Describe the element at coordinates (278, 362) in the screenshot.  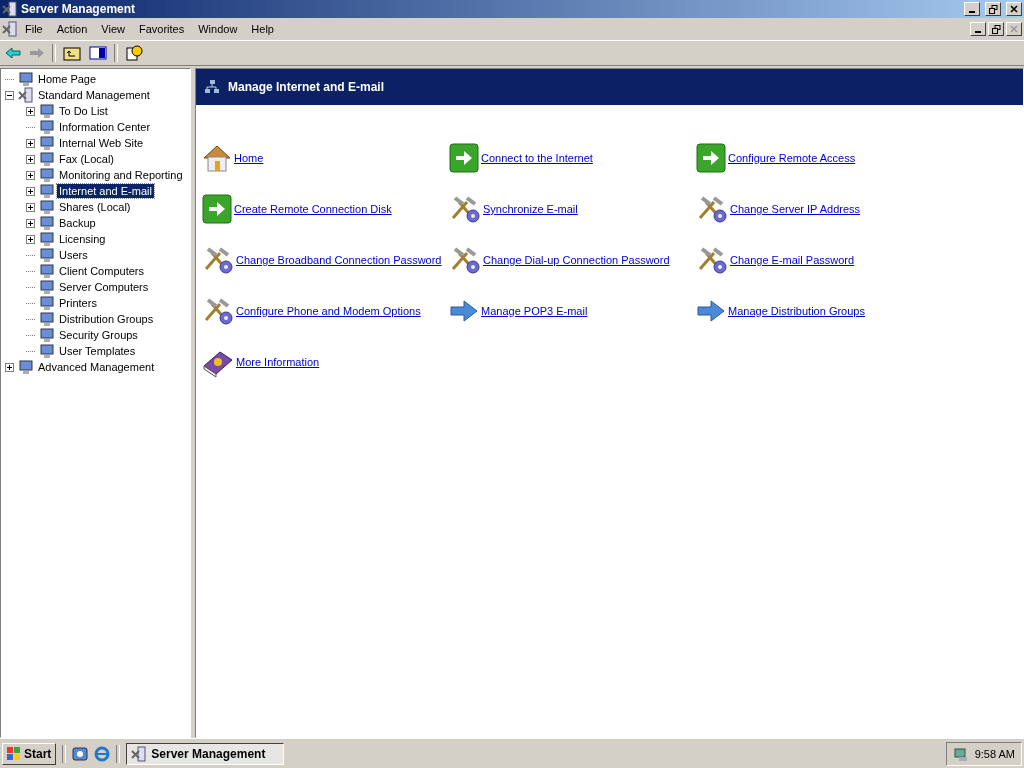
I see `task-link: More Information` at that location.